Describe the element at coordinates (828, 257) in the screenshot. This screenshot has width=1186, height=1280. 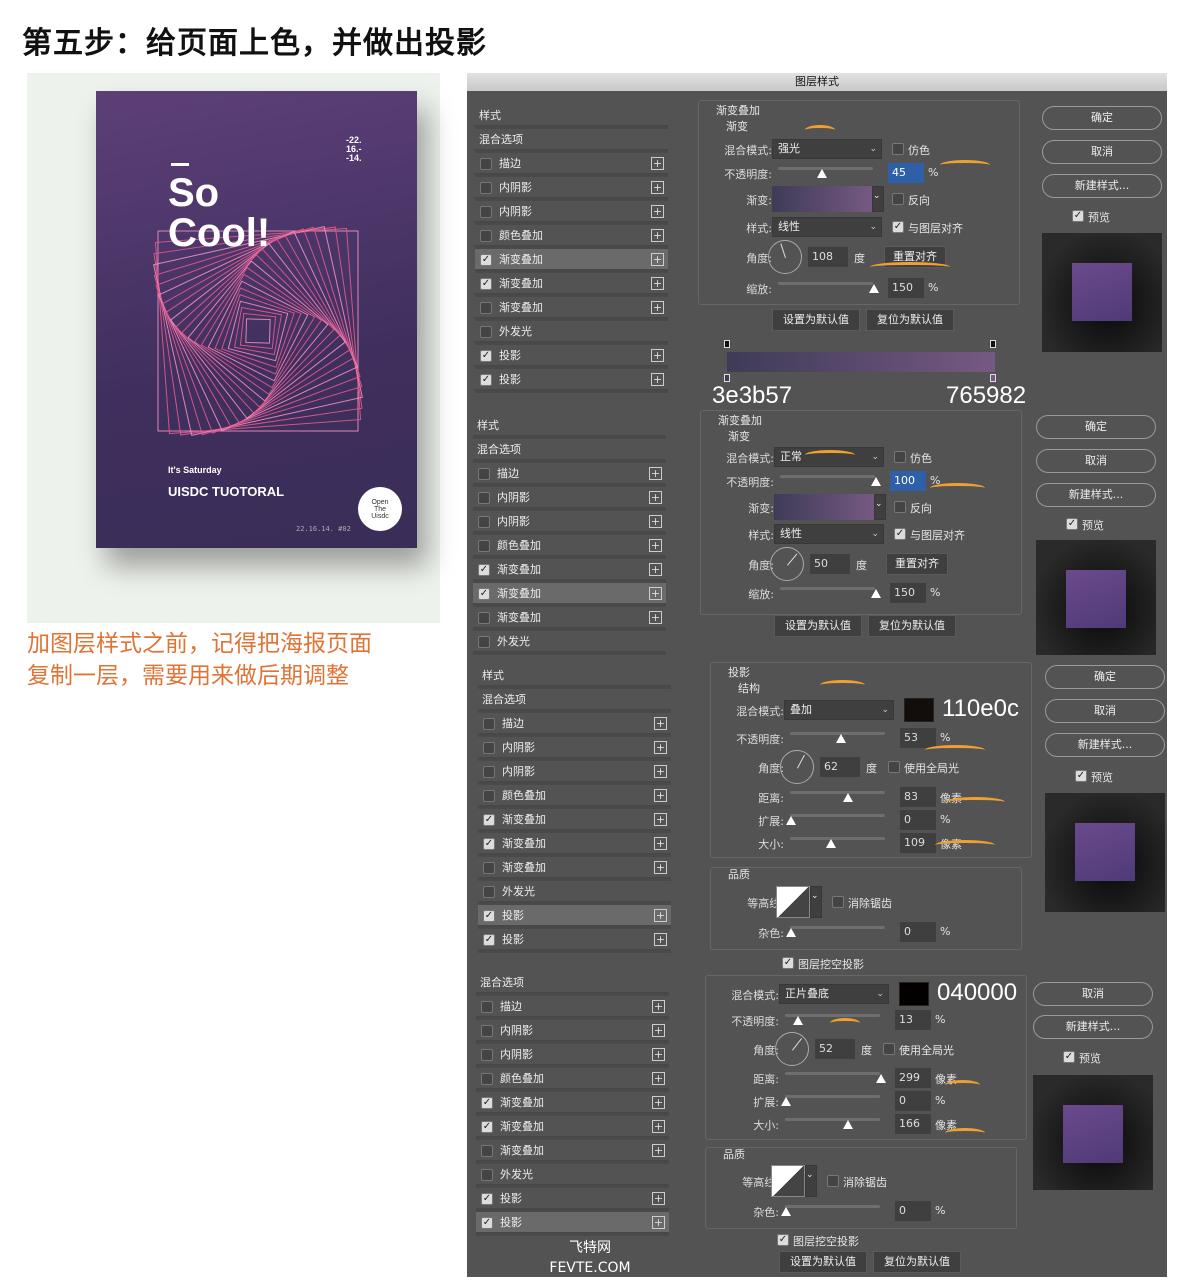
I see `angle-input: 108` at that location.